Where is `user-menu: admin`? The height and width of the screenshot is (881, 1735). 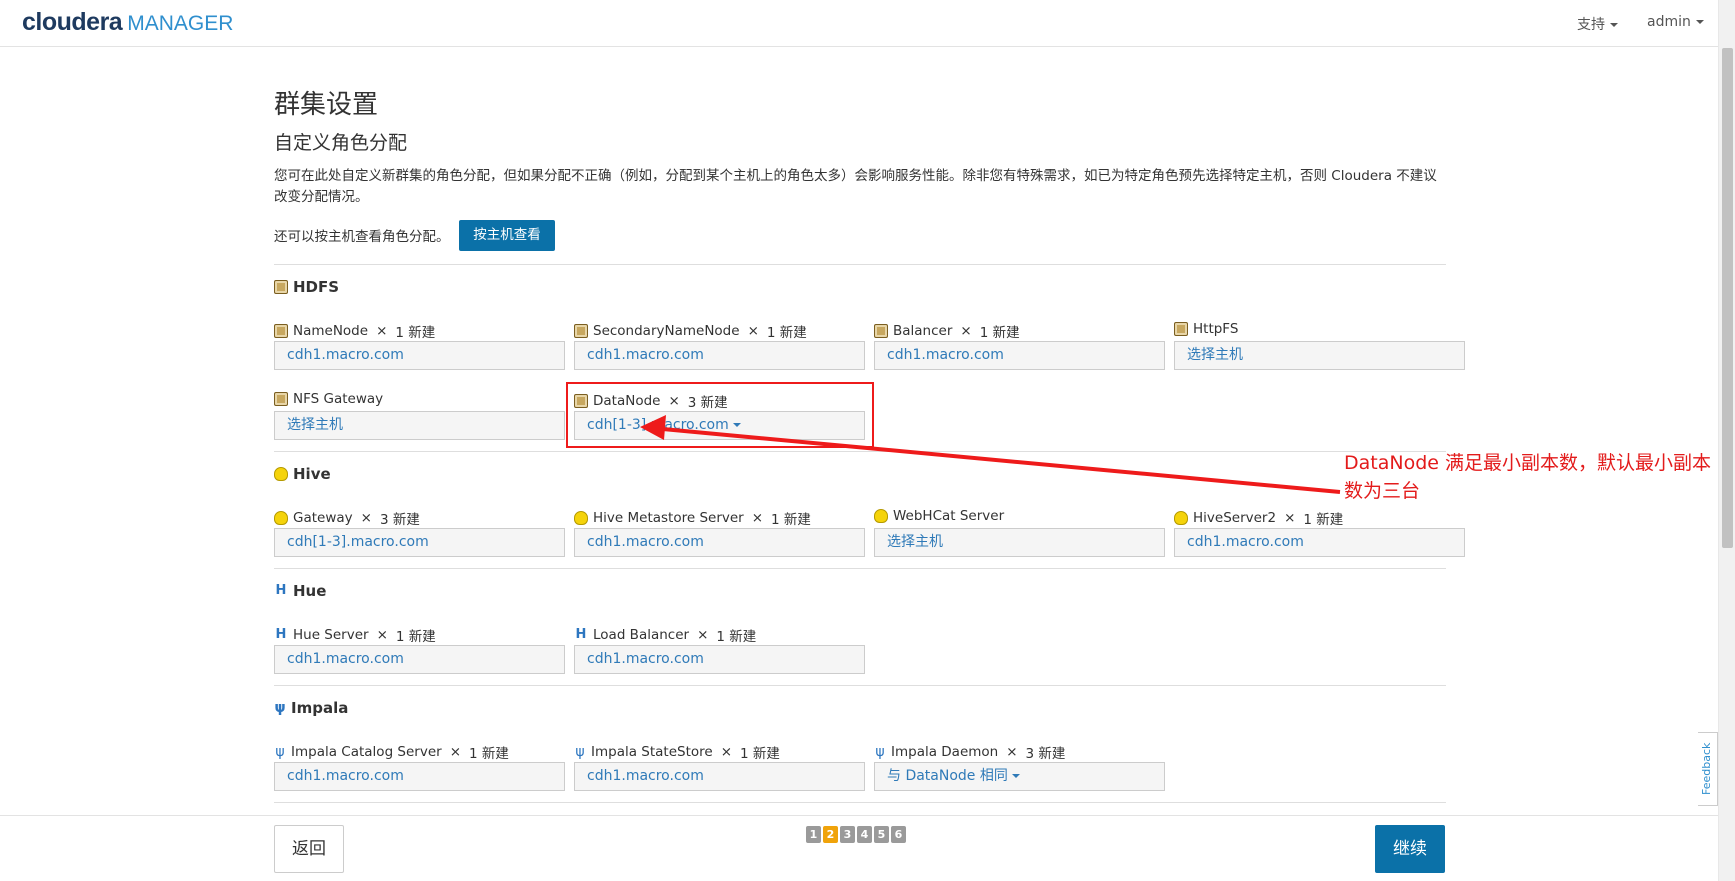 user-menu: admin is located at coordinates (1675, 22).